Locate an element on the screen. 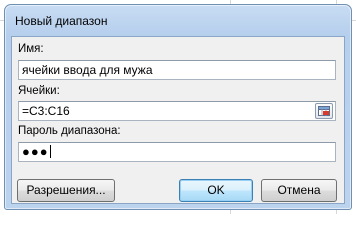 This screenshot has height=240, width=356. password-label: Пароль диапазона: is located at coordinates (69, 131).